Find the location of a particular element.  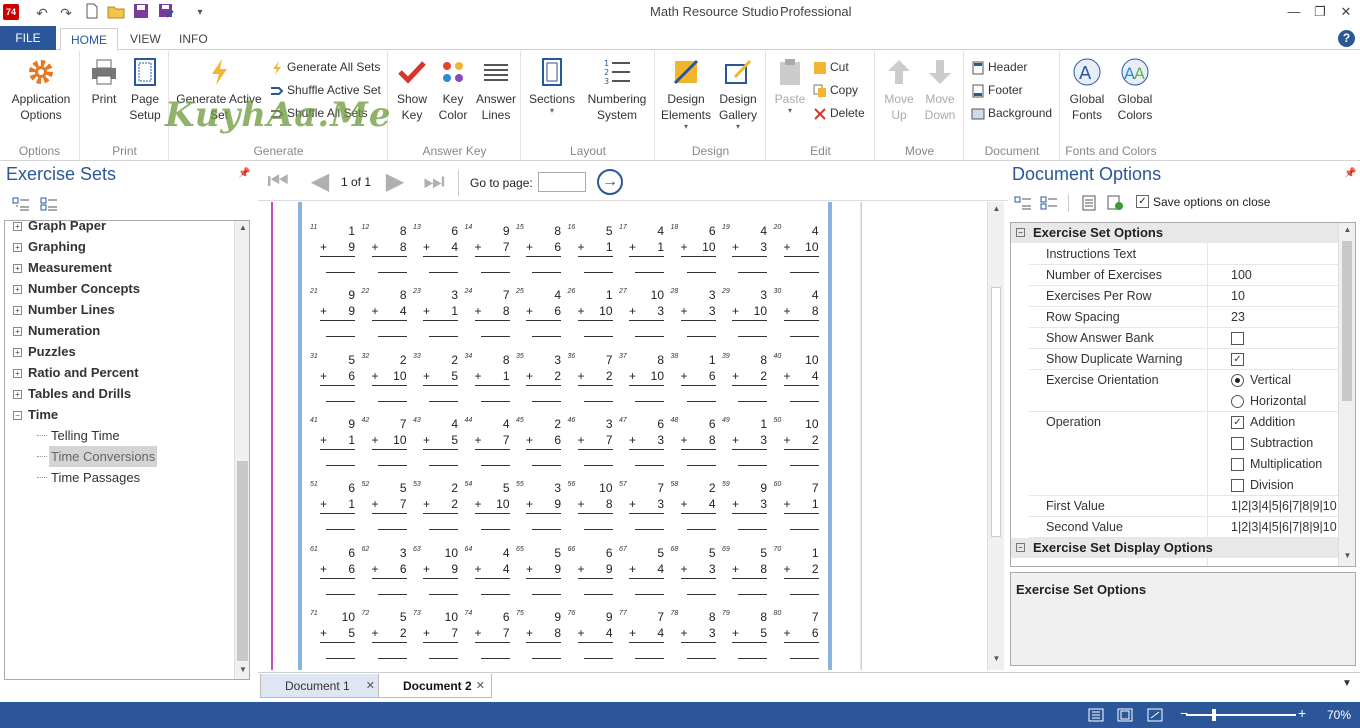

tree-folder-item: + Numeration is located at coordinates (56, 330).